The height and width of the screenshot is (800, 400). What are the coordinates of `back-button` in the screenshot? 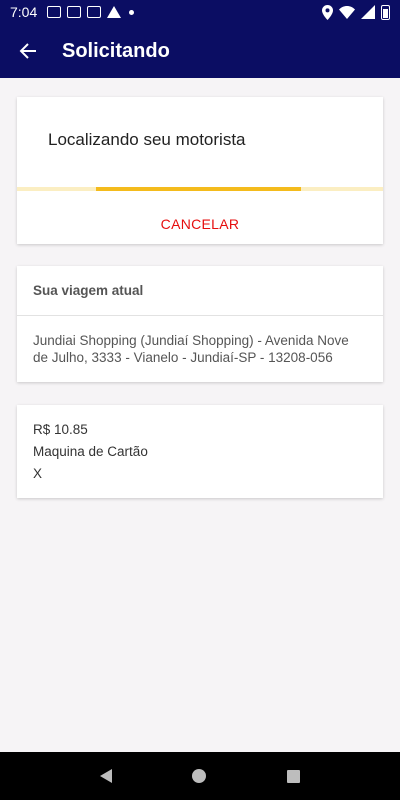 It's located at (28, 51).